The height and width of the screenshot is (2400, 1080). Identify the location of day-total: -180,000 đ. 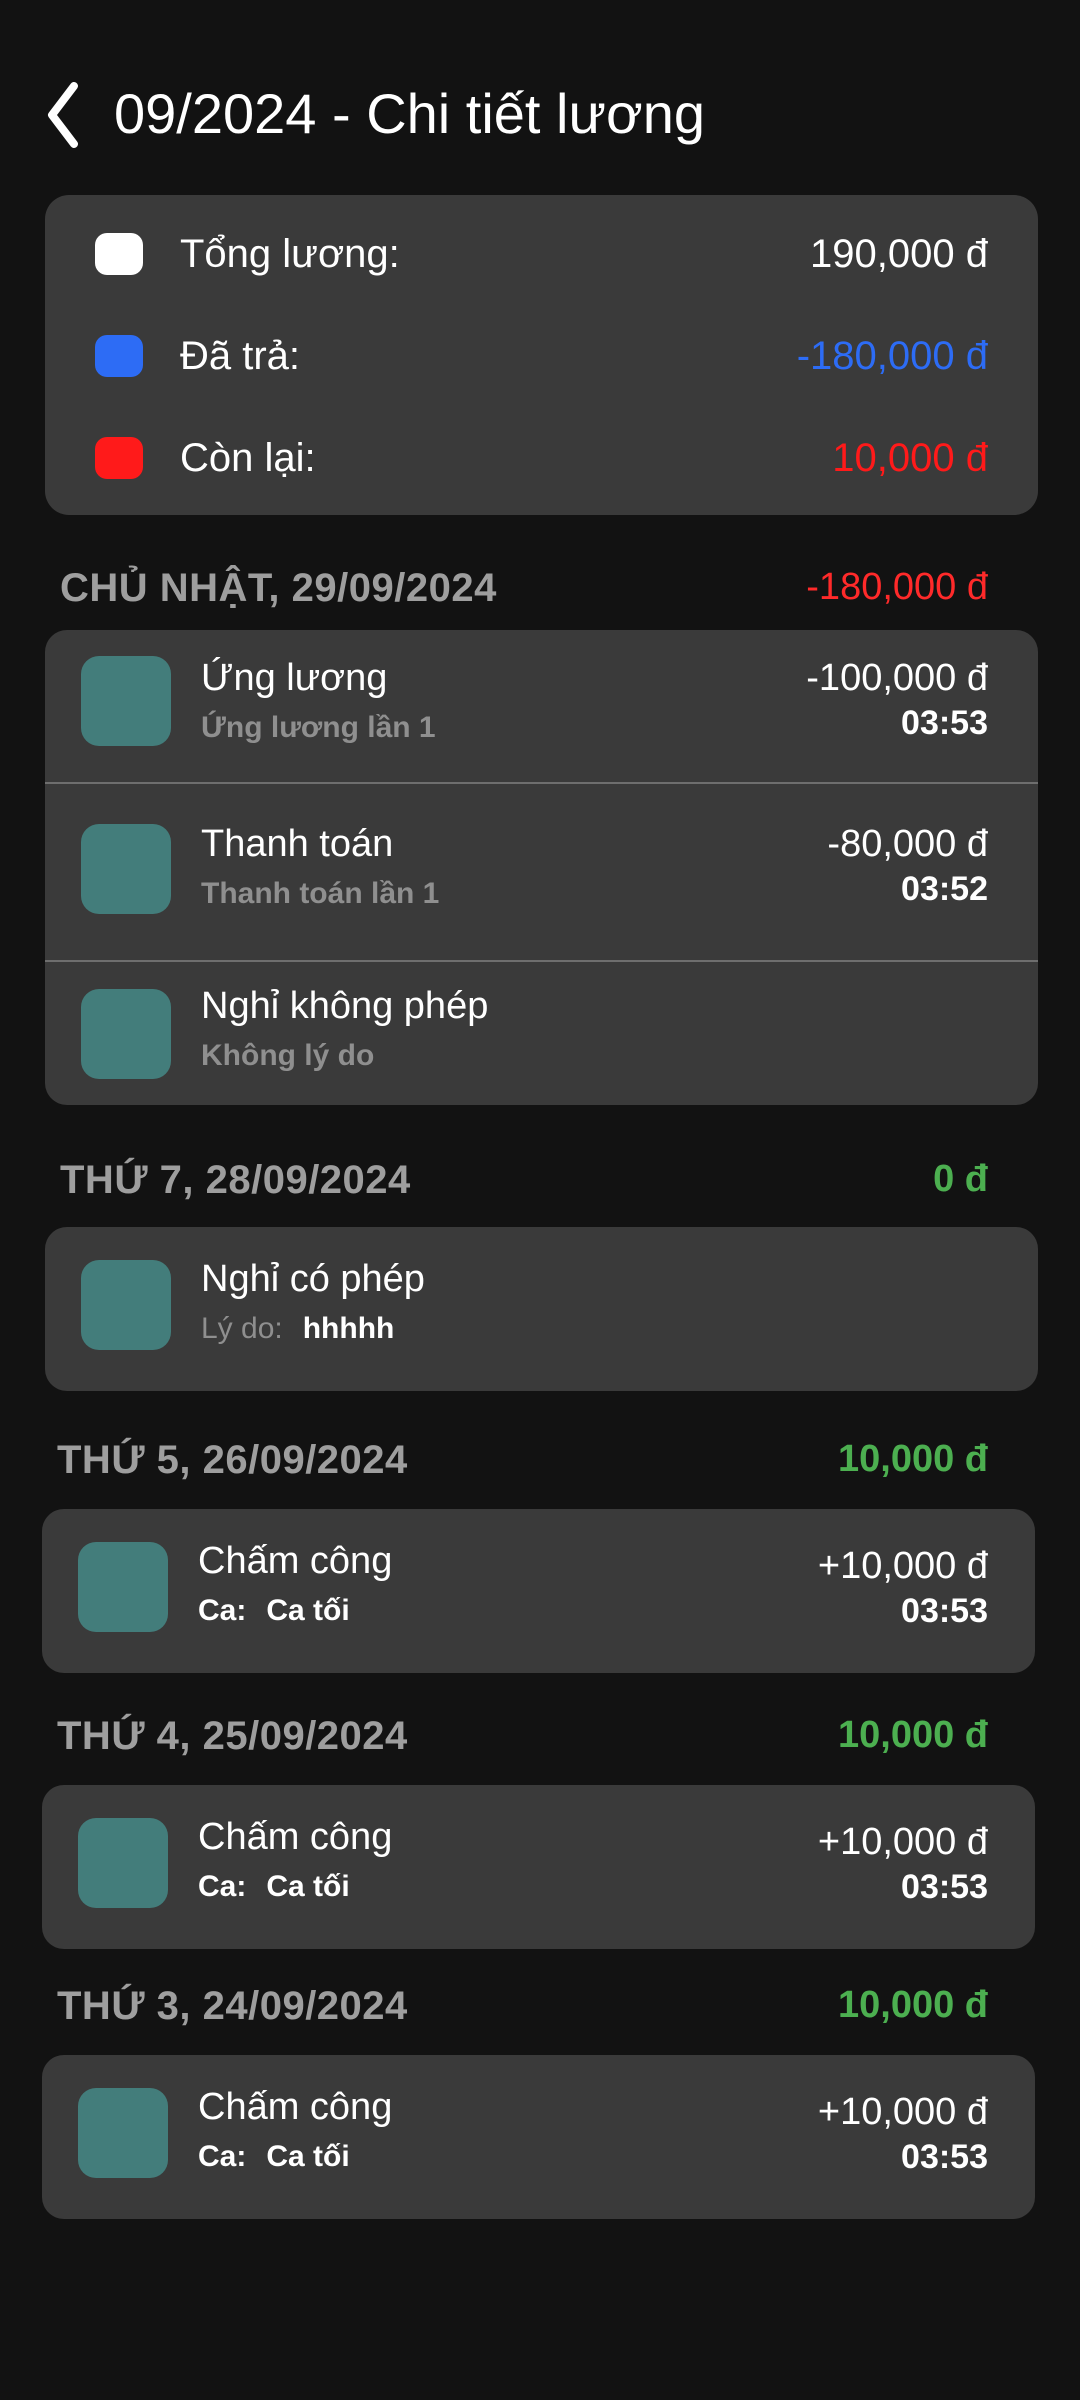
(897, 587).